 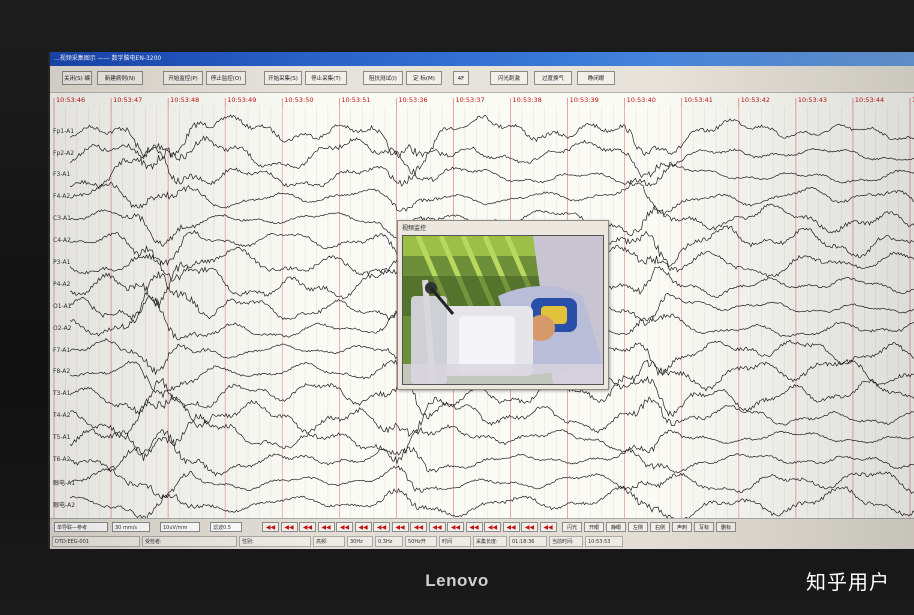 I want to click on montage-select: 单导联—参考, so click(x=81, y=527).